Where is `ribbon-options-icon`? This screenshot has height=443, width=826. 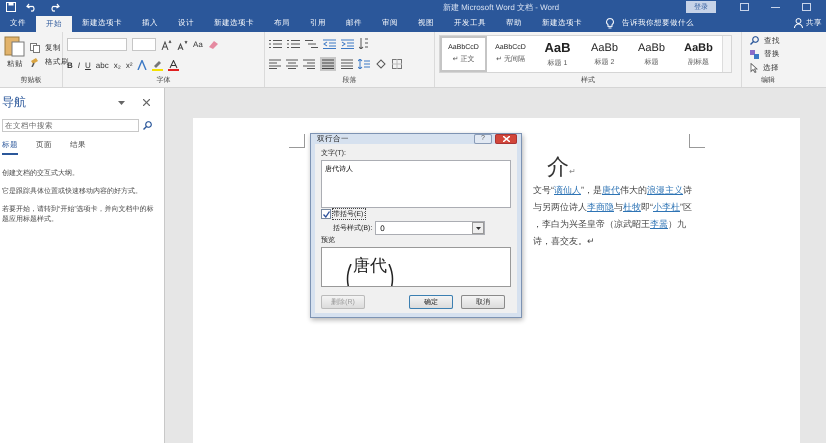 ribbon-options-icon is located at coordinates (744, 7).